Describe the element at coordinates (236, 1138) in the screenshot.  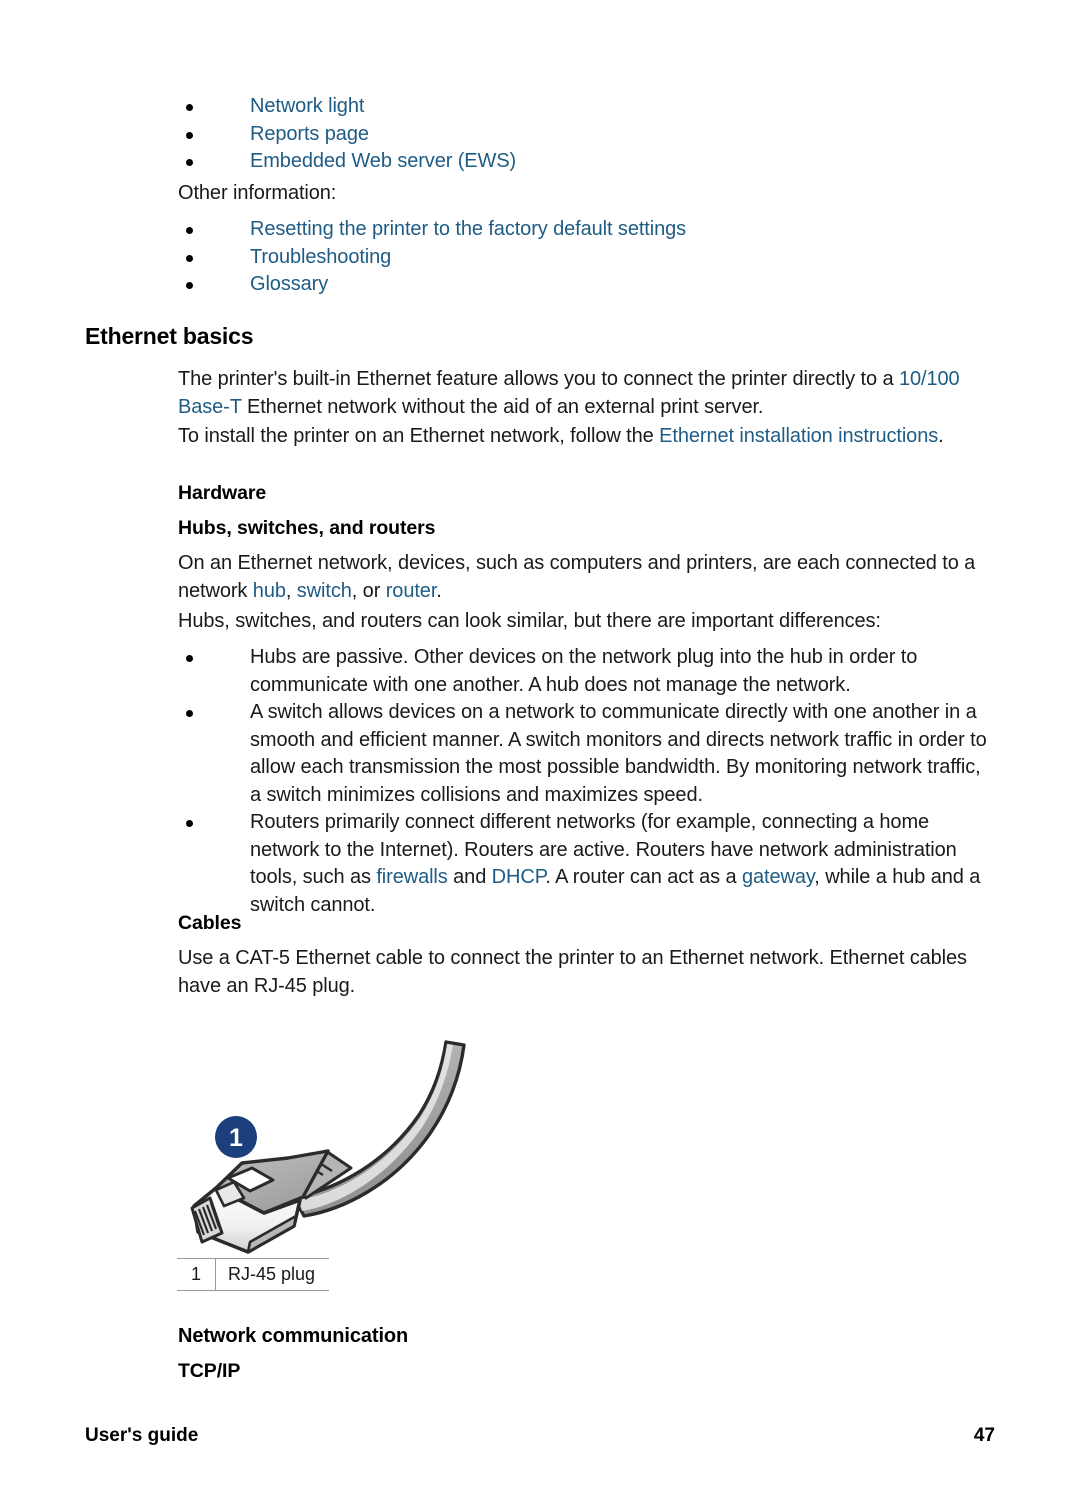
I see `callout-1-number: 1` at that location.